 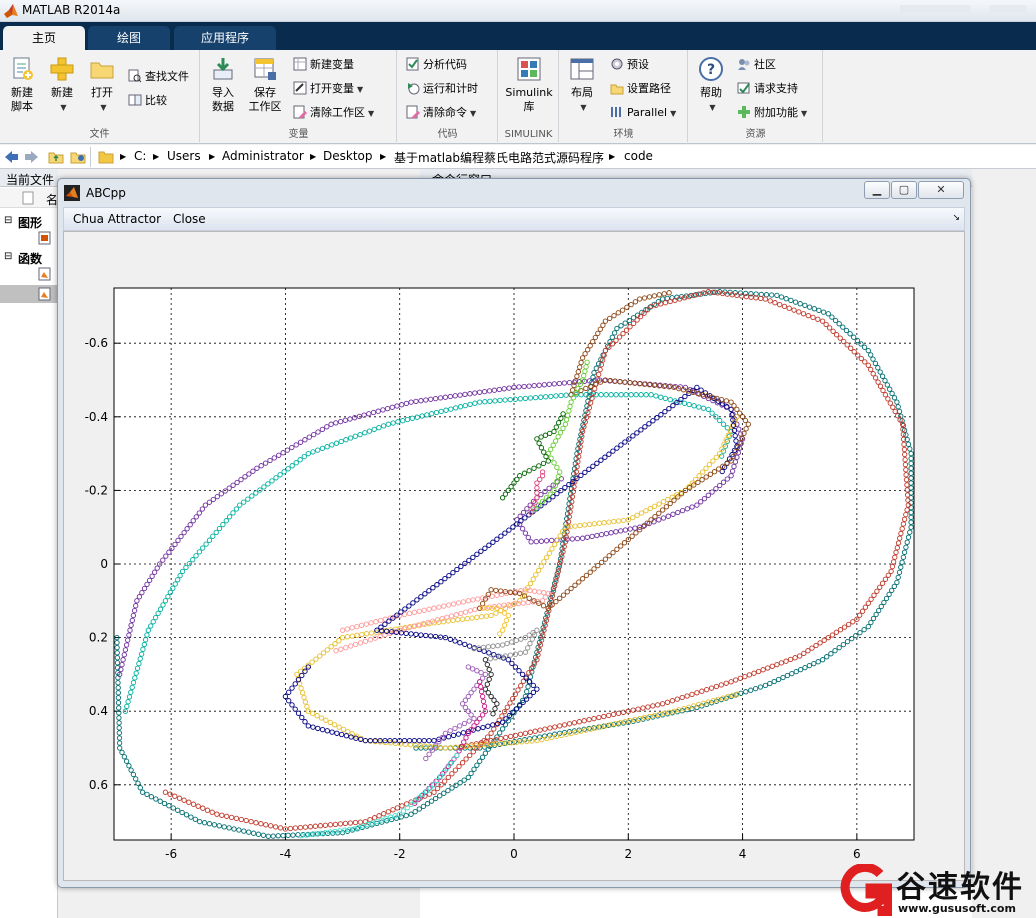 What do you see at coordinates (776, 112) in the screenshot?
I see `add-ons-label: 附加功能` at bounding box center [776, 112].